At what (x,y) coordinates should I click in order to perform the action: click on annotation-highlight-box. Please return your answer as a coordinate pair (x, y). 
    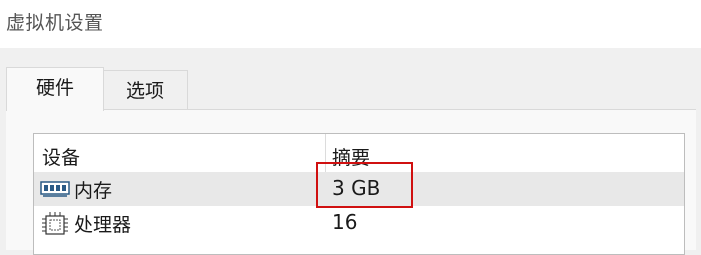
    Looking at the image, I should click on (364, 185).